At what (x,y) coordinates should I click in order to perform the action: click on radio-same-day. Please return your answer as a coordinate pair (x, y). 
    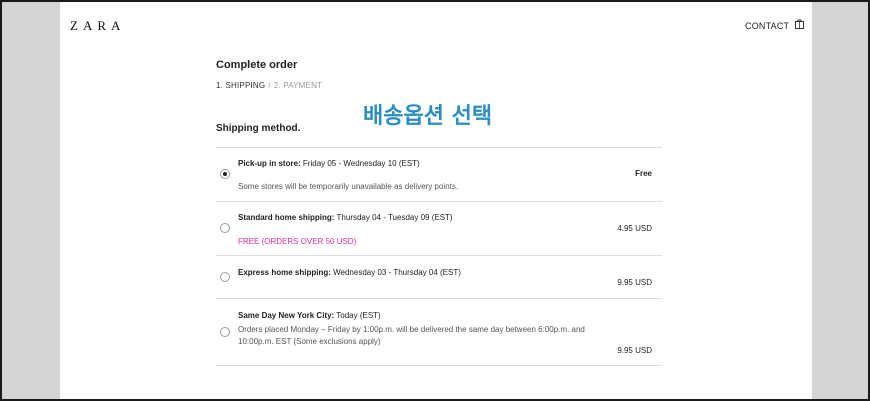
    Looking at the image, I should click on (225, 332).